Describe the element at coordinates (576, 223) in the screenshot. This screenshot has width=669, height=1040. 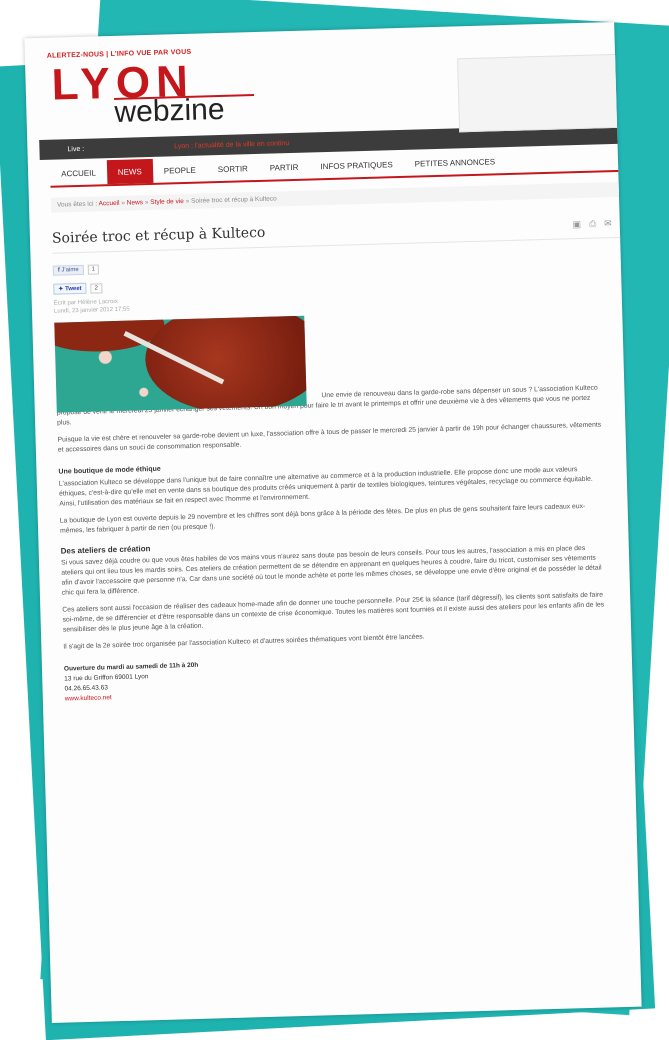
I see `pdf-icon: ▣` at that location.